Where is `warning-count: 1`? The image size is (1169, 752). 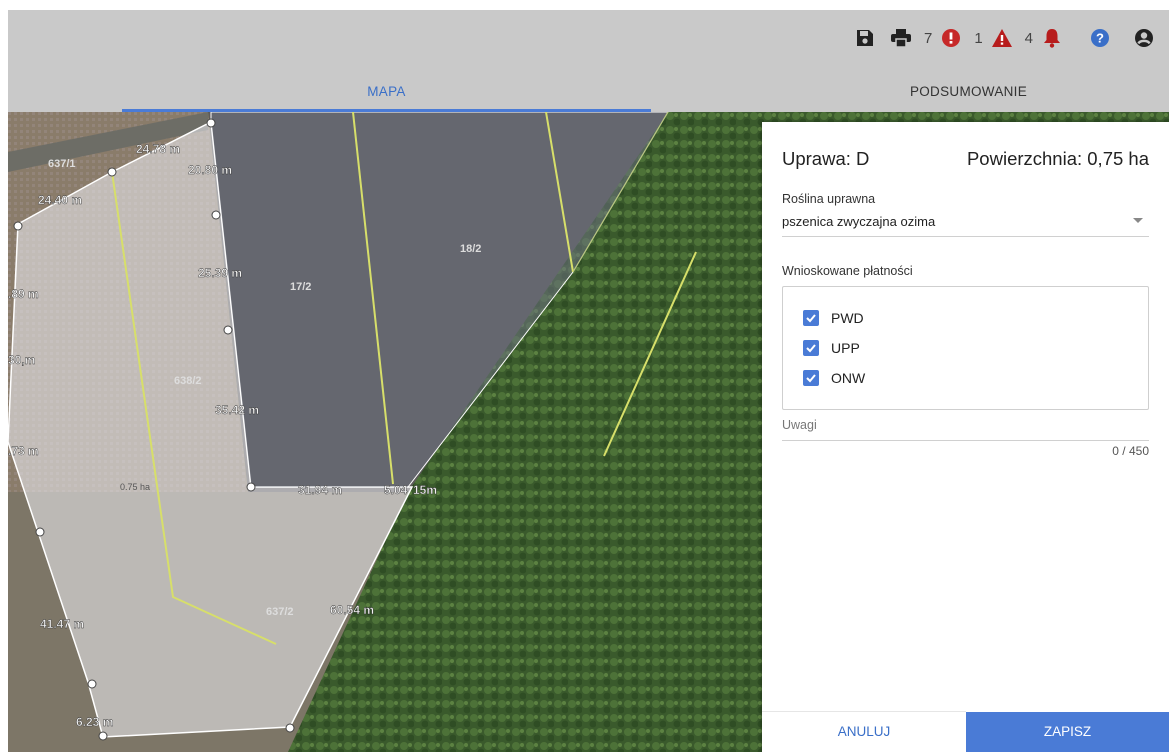
warning-count: 1 is located at coordinates (978, 38).